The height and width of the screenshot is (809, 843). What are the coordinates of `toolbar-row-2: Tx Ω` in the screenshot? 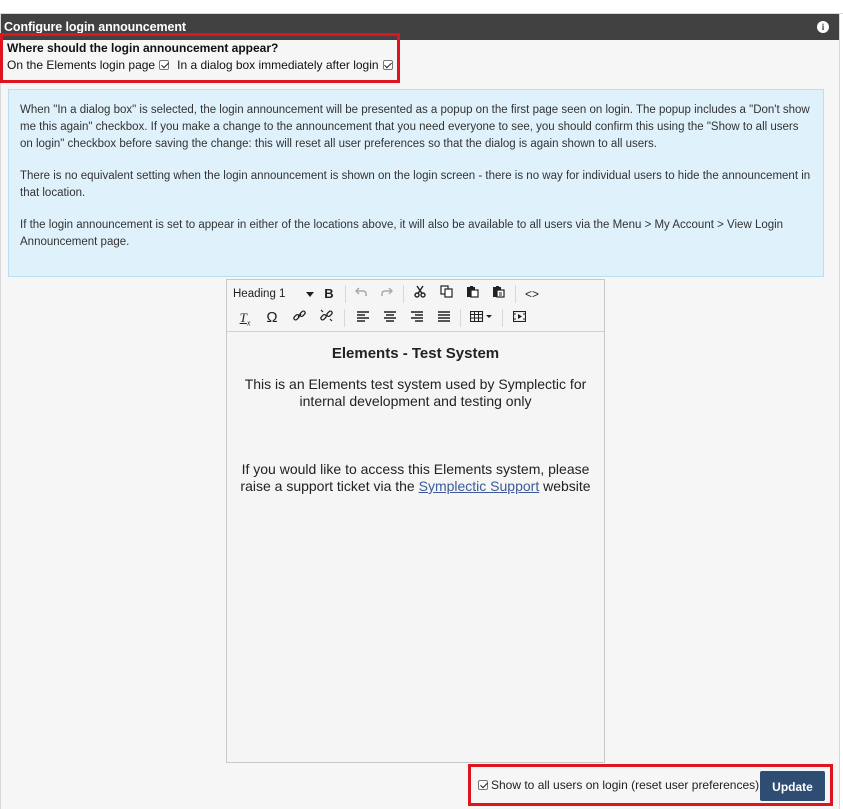 It's located at (415, 318).